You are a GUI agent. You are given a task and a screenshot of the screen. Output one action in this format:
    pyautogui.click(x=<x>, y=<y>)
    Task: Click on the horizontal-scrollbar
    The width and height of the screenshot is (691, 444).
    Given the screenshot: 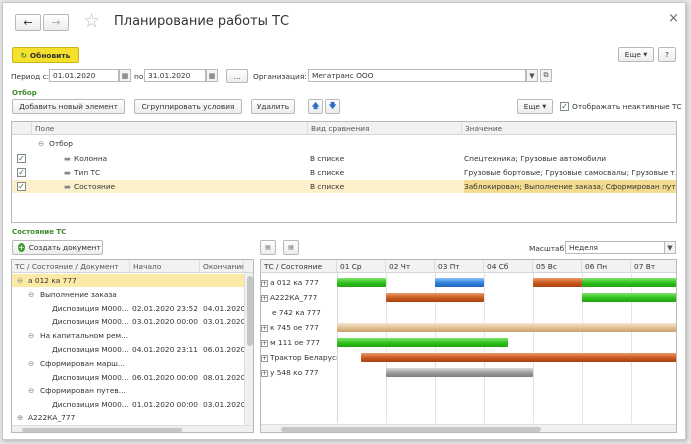 What is the action you would take?
    pyautogui.click(x=132, y=428)
    